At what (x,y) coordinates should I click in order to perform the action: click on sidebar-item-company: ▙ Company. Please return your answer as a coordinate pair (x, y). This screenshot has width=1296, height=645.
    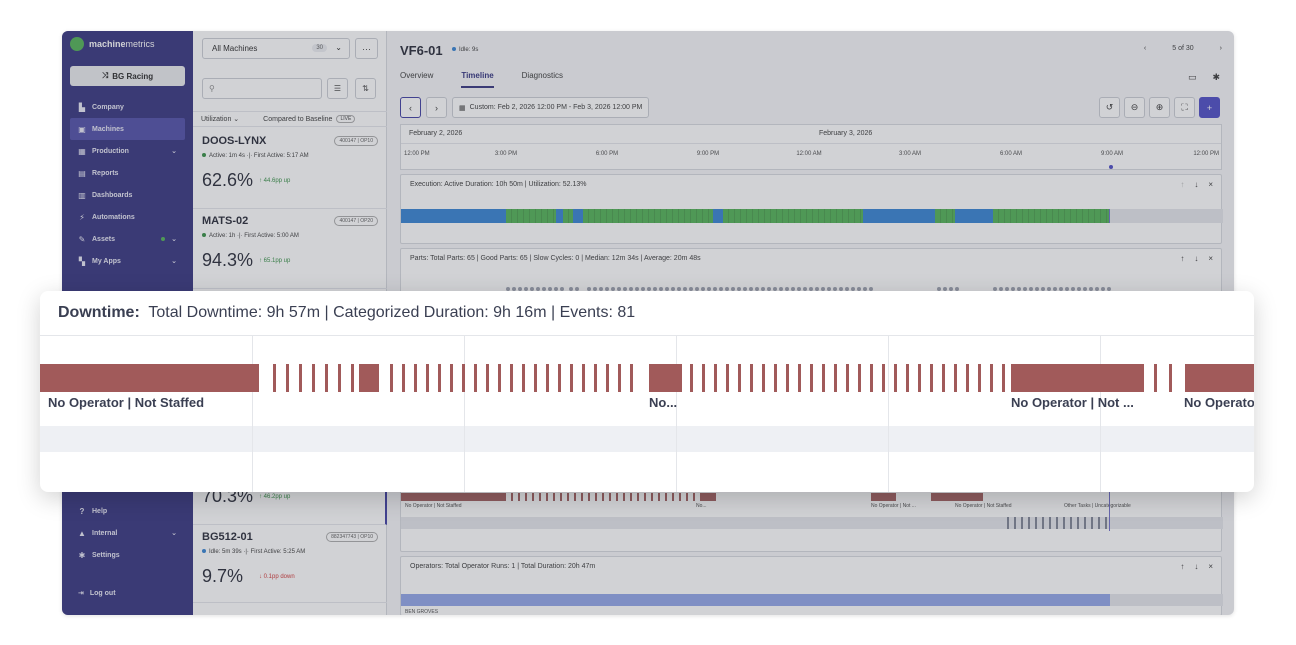
    Looking at the image, I should click on (127, 107).